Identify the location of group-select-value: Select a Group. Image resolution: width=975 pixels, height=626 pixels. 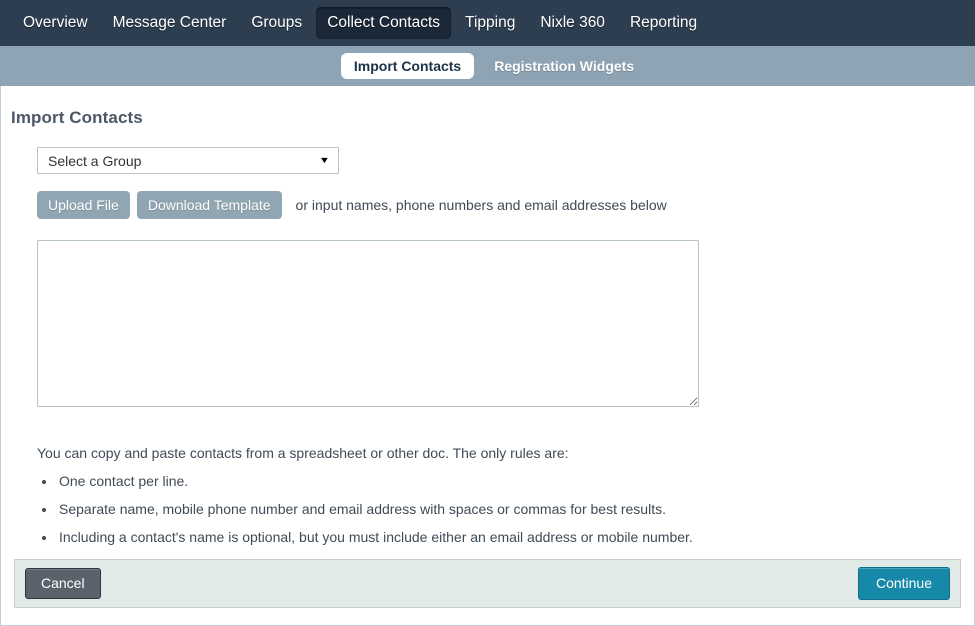
(95, 160).